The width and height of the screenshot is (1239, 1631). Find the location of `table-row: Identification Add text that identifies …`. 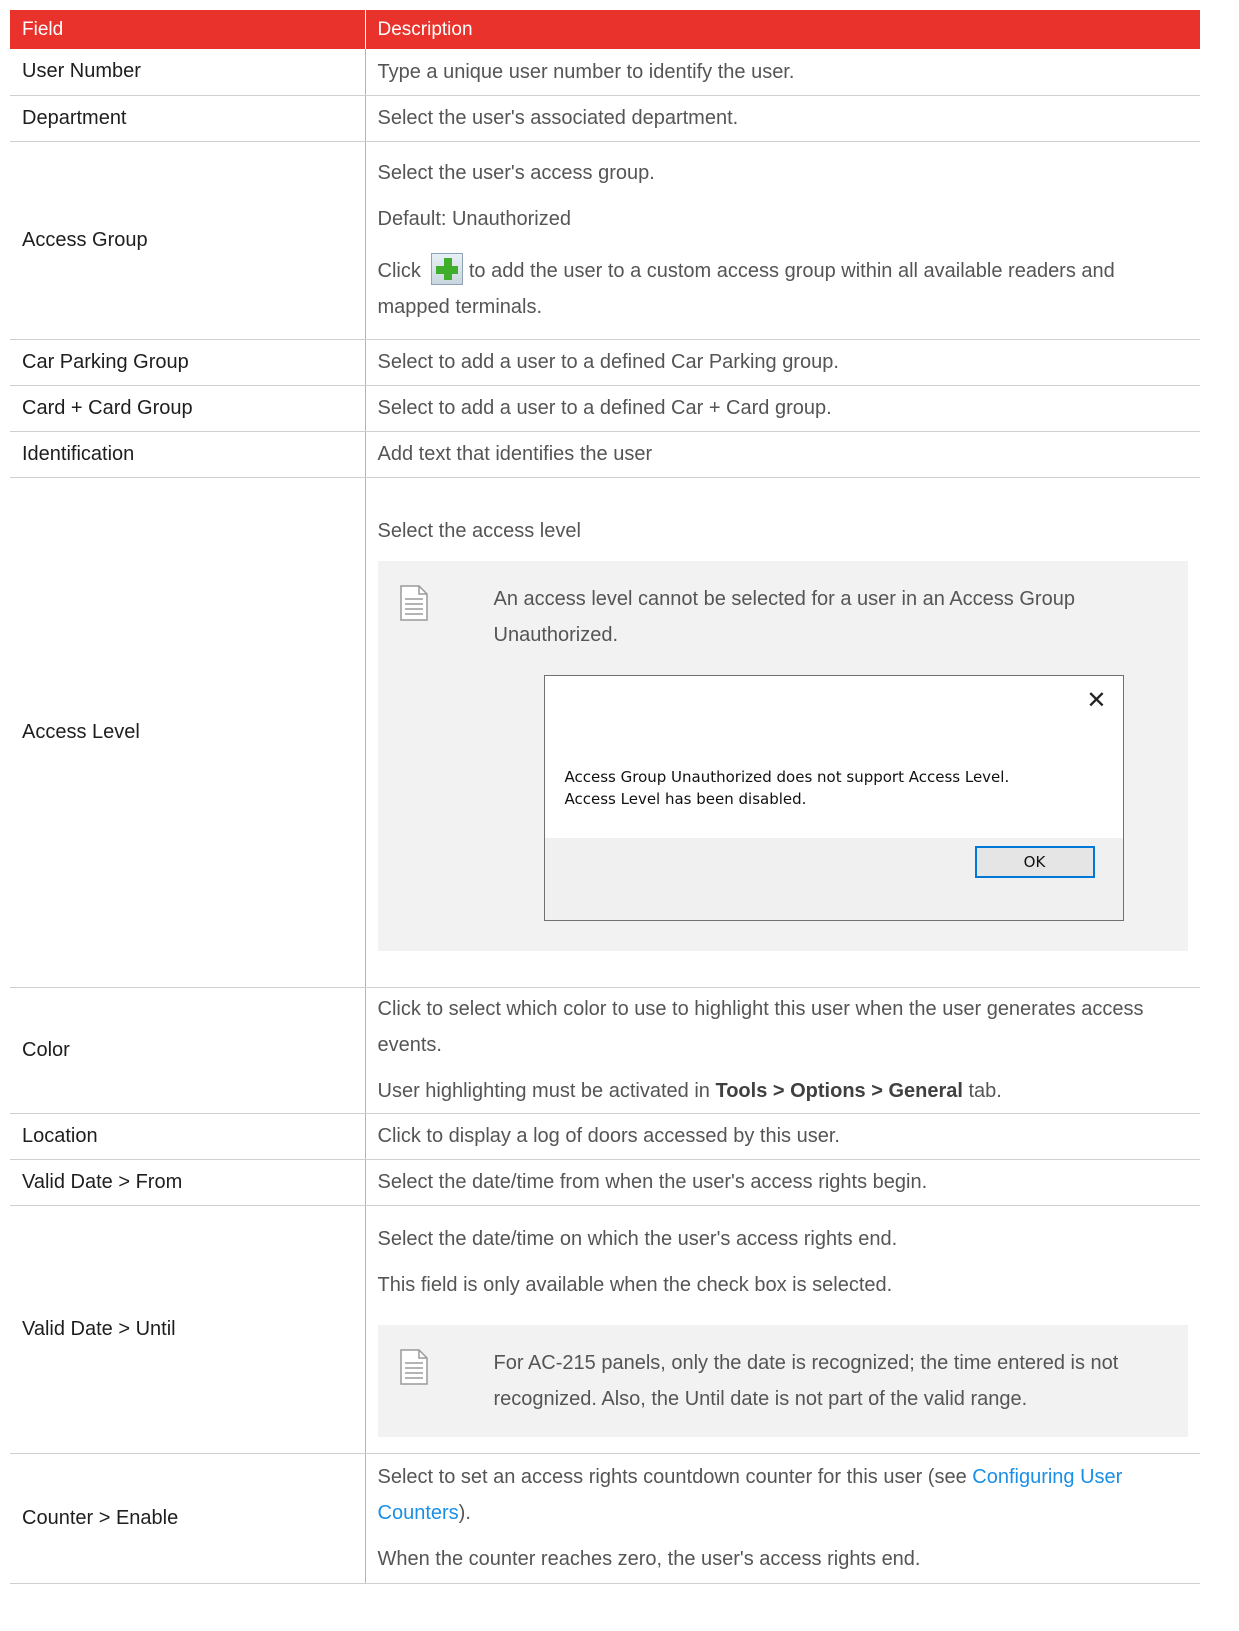

table-row: Identification Add text that identifies … is located at coordinates (605, 454).